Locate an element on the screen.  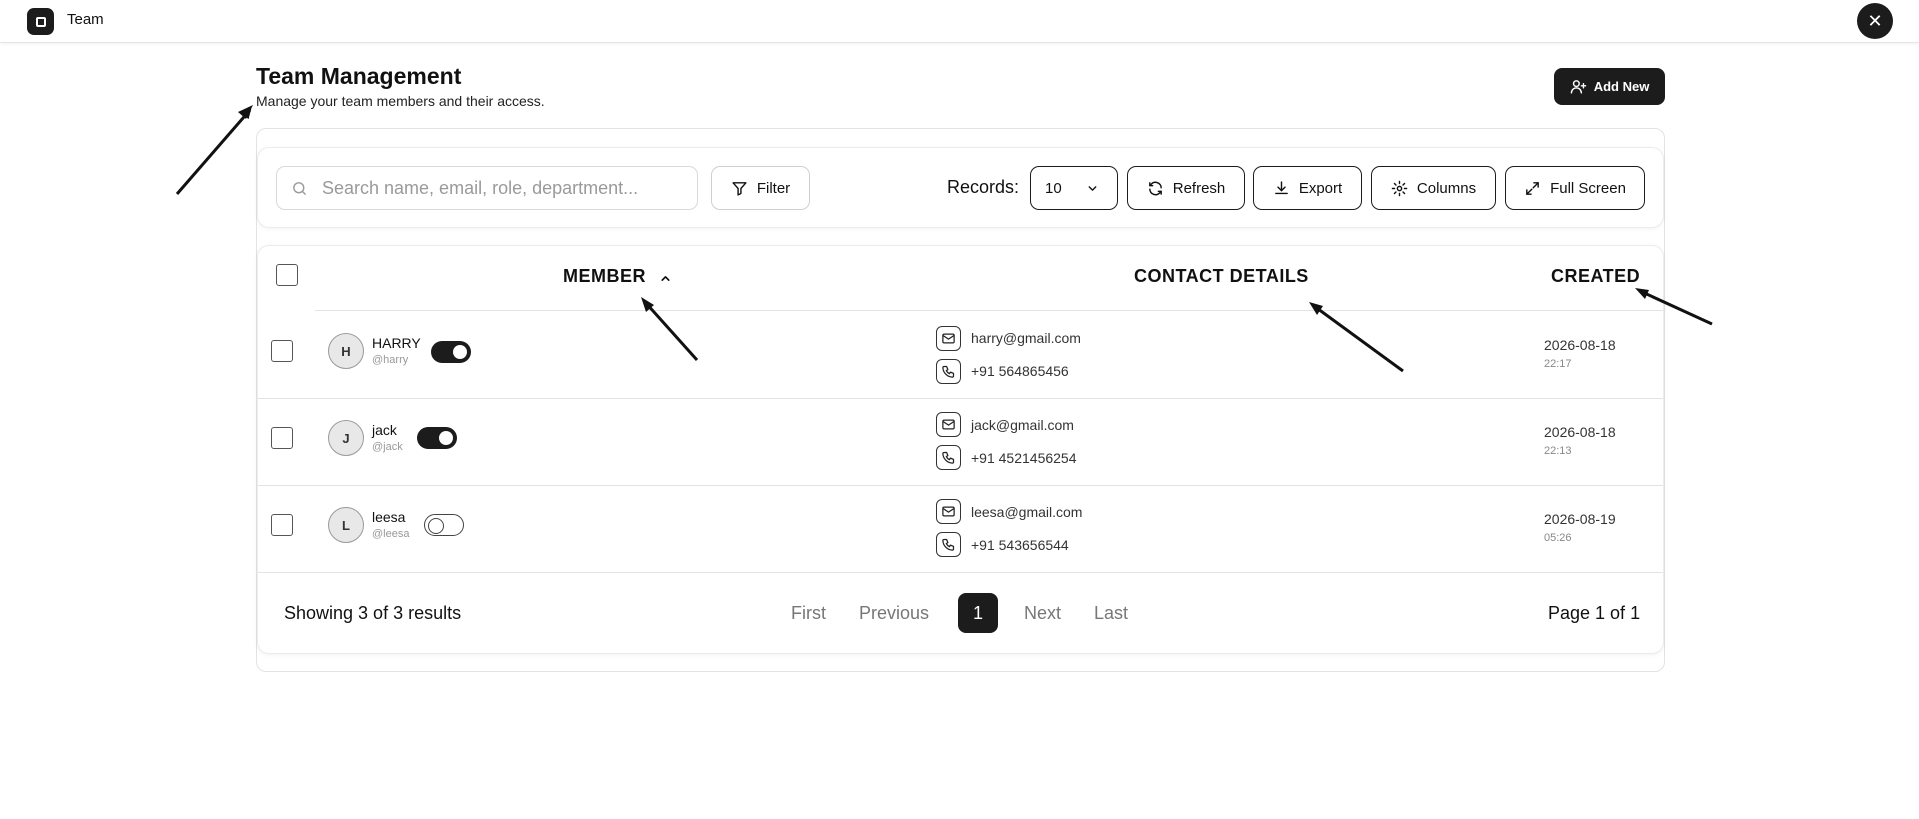
search-box is located at coordinates (487, 188).